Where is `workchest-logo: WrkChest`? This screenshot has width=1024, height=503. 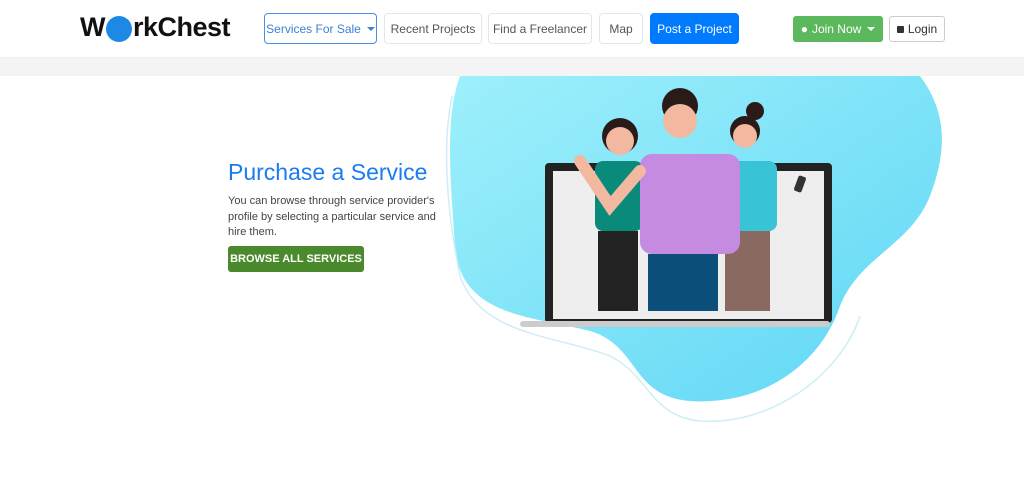 workchest-logo: WrkChest is located at coordinates (155, 27).